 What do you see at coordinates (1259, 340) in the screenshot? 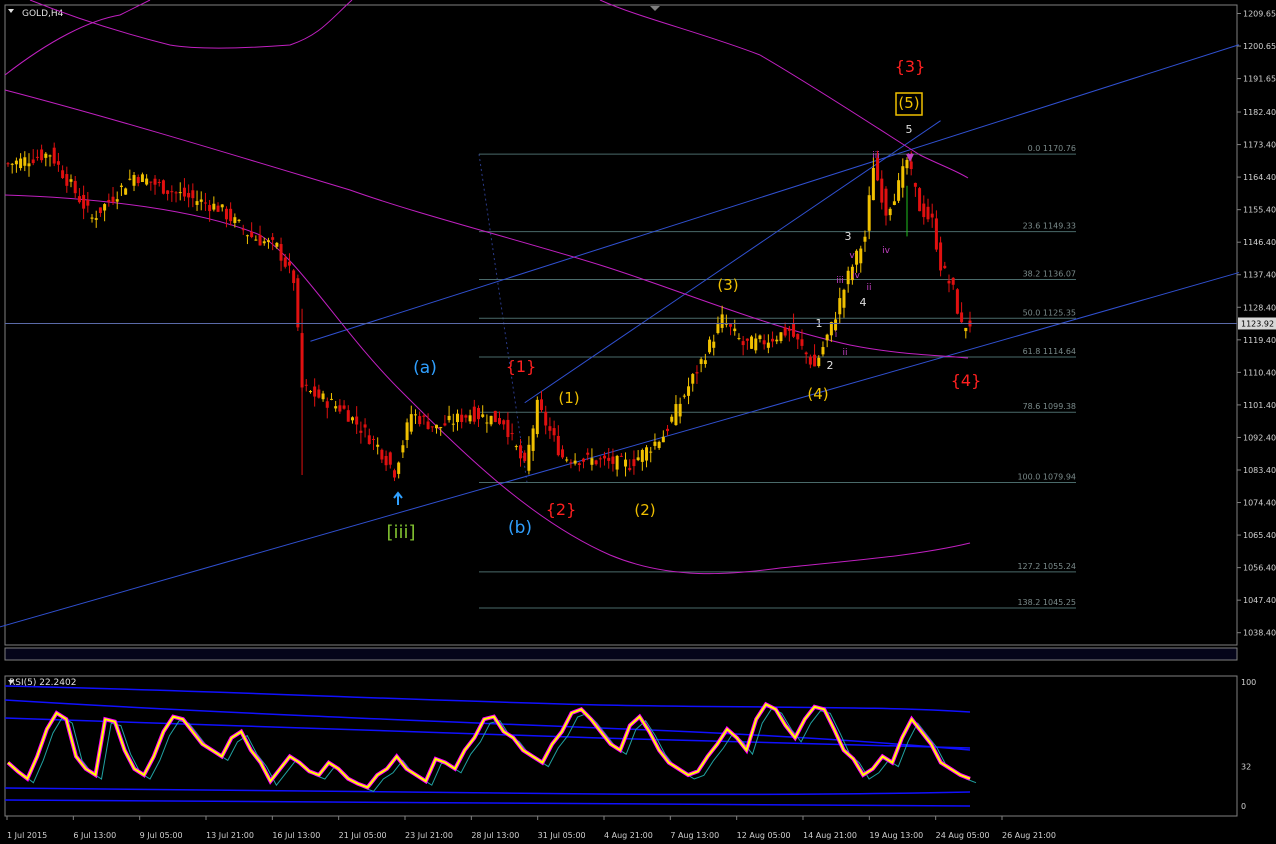
I see `price-tick-label: 1119.40` at bounding box center [1259, 340].